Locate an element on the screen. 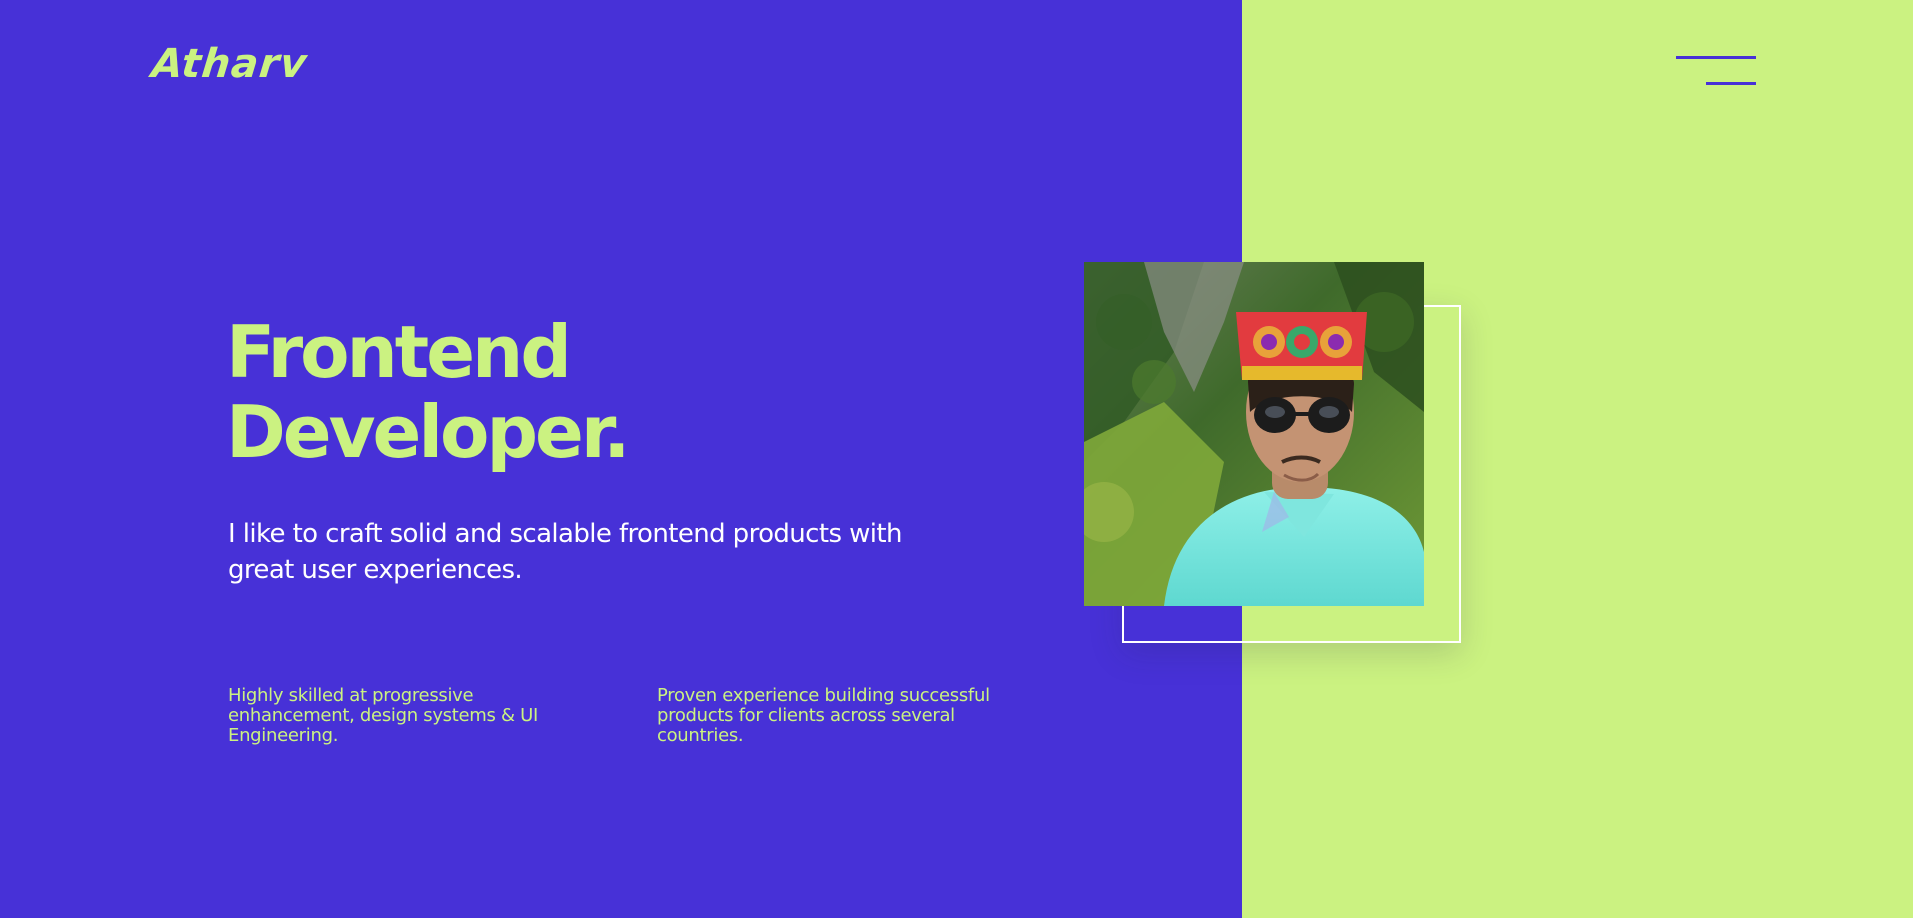 The height and width of the screenshot is (918, 1913). menu-button is located at coordinates (1713, 70).